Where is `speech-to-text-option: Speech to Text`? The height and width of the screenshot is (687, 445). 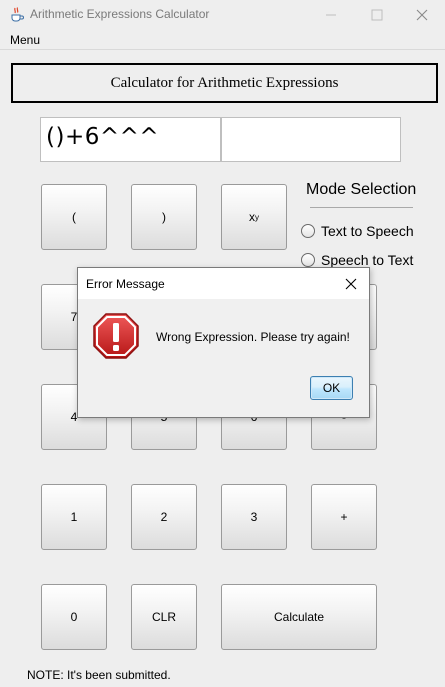 speech-to-text-option: Speech to Text is located at coordinates (357, 260).